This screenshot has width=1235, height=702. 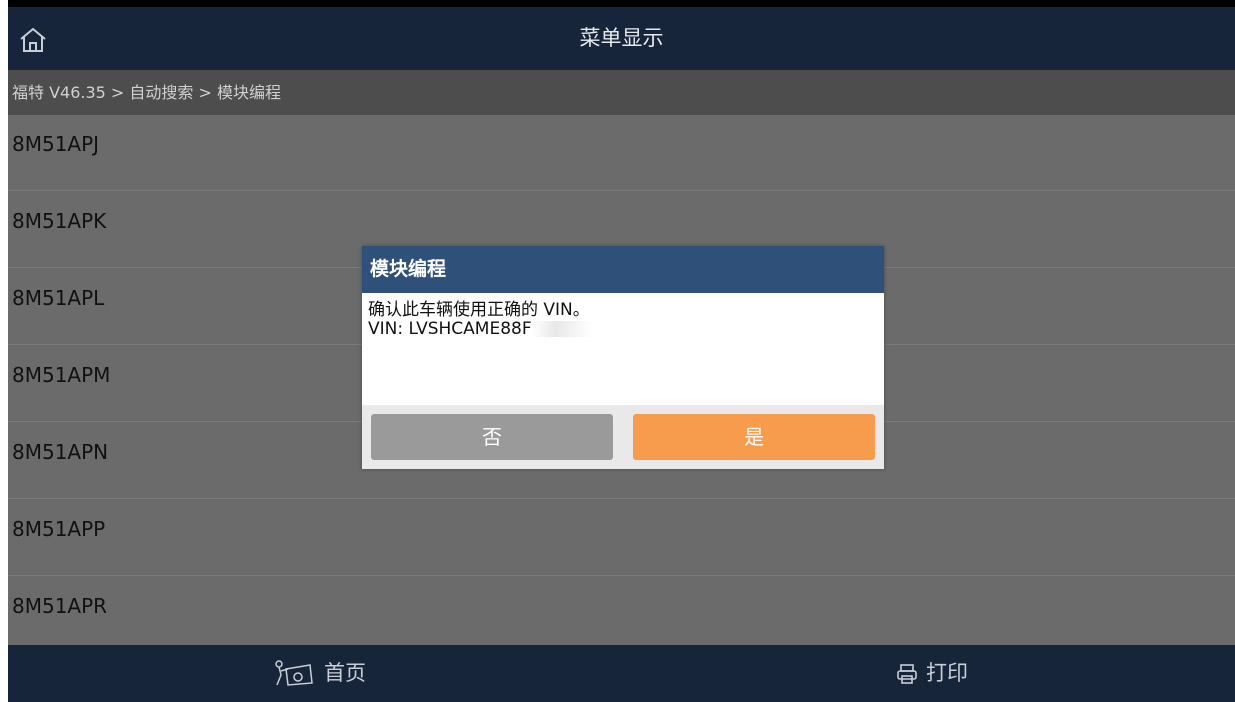 I want to click on dialog-body: 确认此车辆使用正确的 VIN。 VIN: LVSHCAME88F, so click(x=623, y=349).